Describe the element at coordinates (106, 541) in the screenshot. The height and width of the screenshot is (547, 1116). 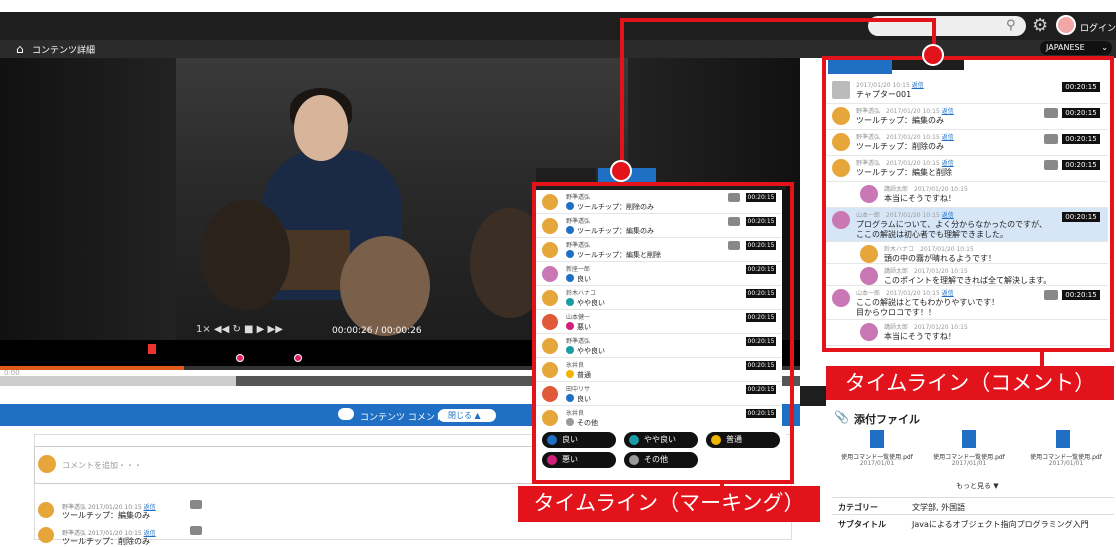
I see `comment-text: ツールチップ：削除のみ` at that location.